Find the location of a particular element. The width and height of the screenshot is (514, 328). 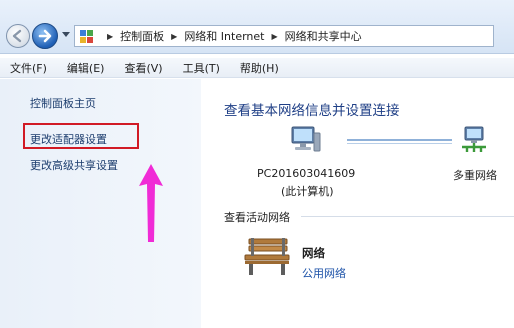

multiple-networks-icon is located at coordinates (474, 140).